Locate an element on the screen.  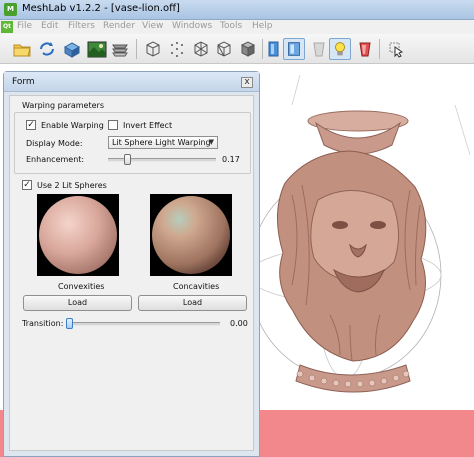
chevron-down-icon: ▼ is located at coordinates (211, 142).